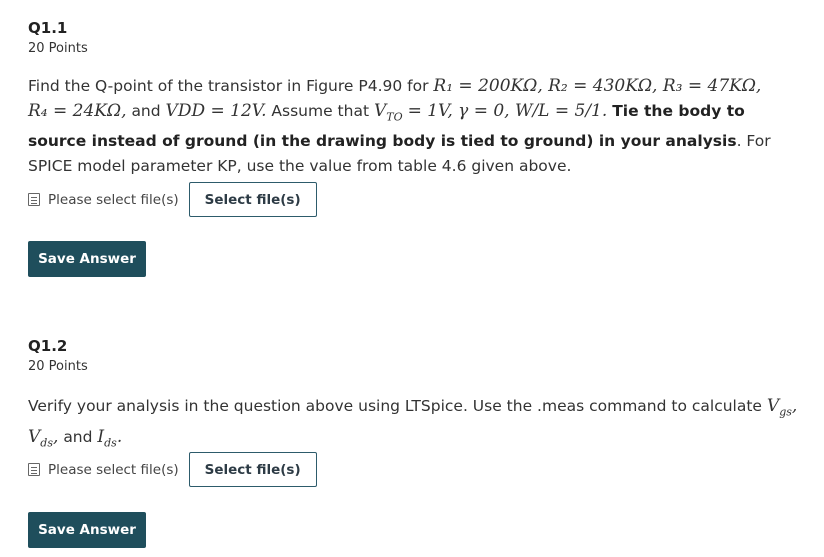 The height and width of the screenshot is (557, 824). What do you see at coordinates (216, 110) in the screenshot?
I see `prompt-math-vdd: VDD = 12V.` at bounding box center [216, 110].